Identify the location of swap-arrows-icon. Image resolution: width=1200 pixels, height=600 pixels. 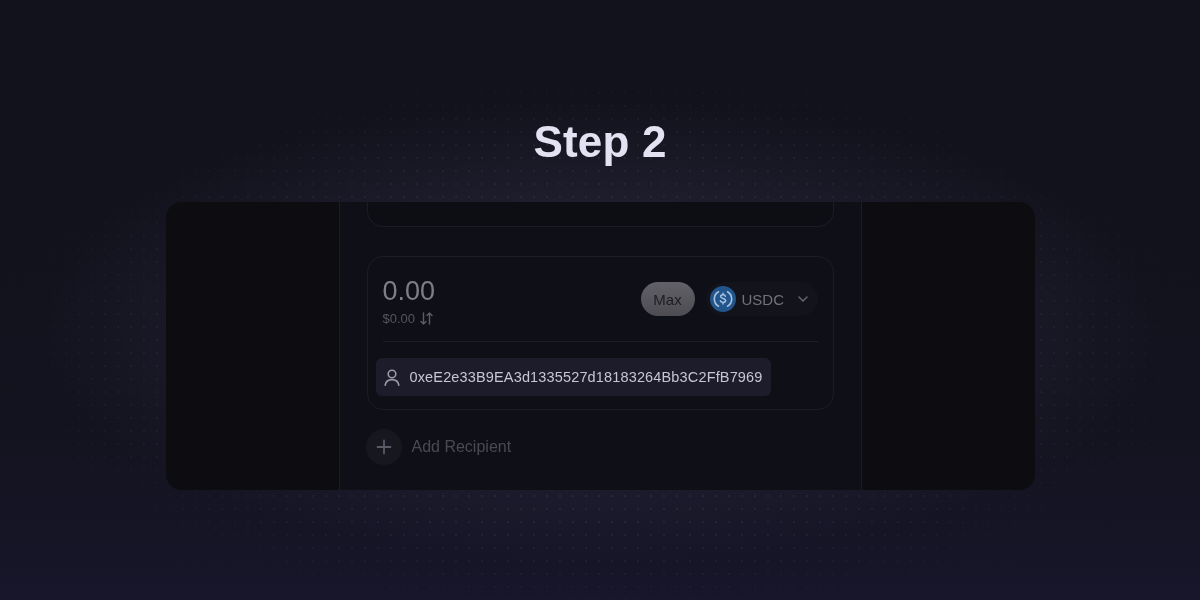
(427, 318).